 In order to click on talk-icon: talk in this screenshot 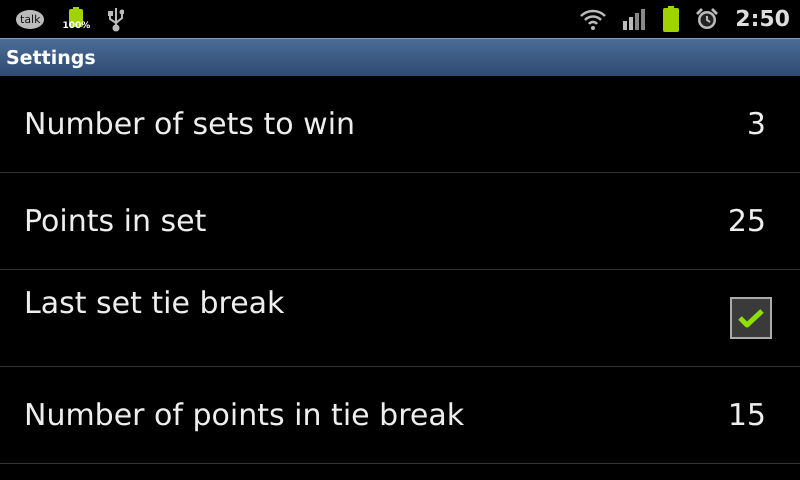, I will do `click(30, 19)`.